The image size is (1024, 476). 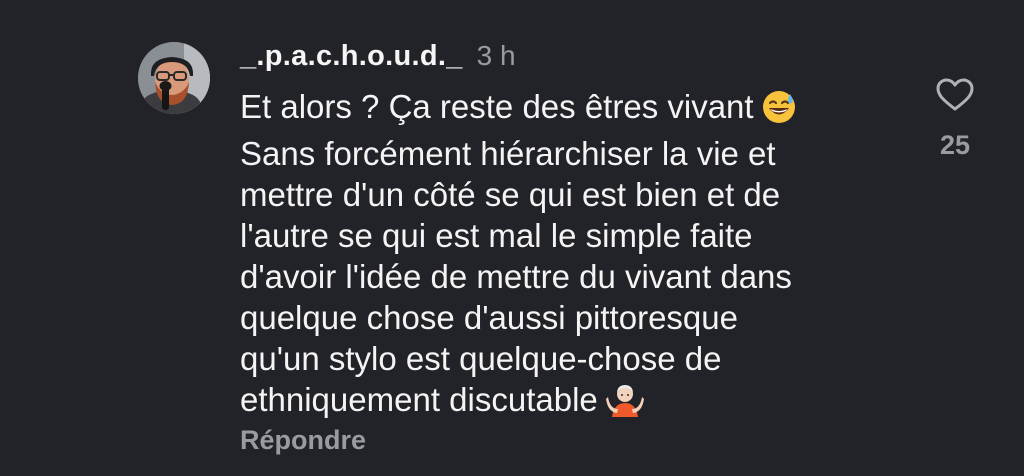 I want to click on timestamp: 3 h, so click(x=496, y=55).